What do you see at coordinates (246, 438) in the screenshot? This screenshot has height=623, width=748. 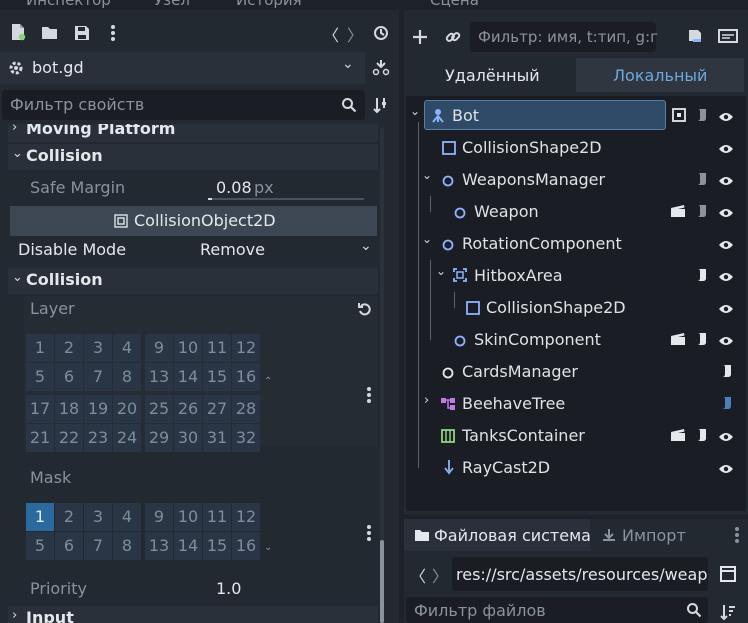 I see `layer-bit-32: 32` at bounding box center [246, 438].